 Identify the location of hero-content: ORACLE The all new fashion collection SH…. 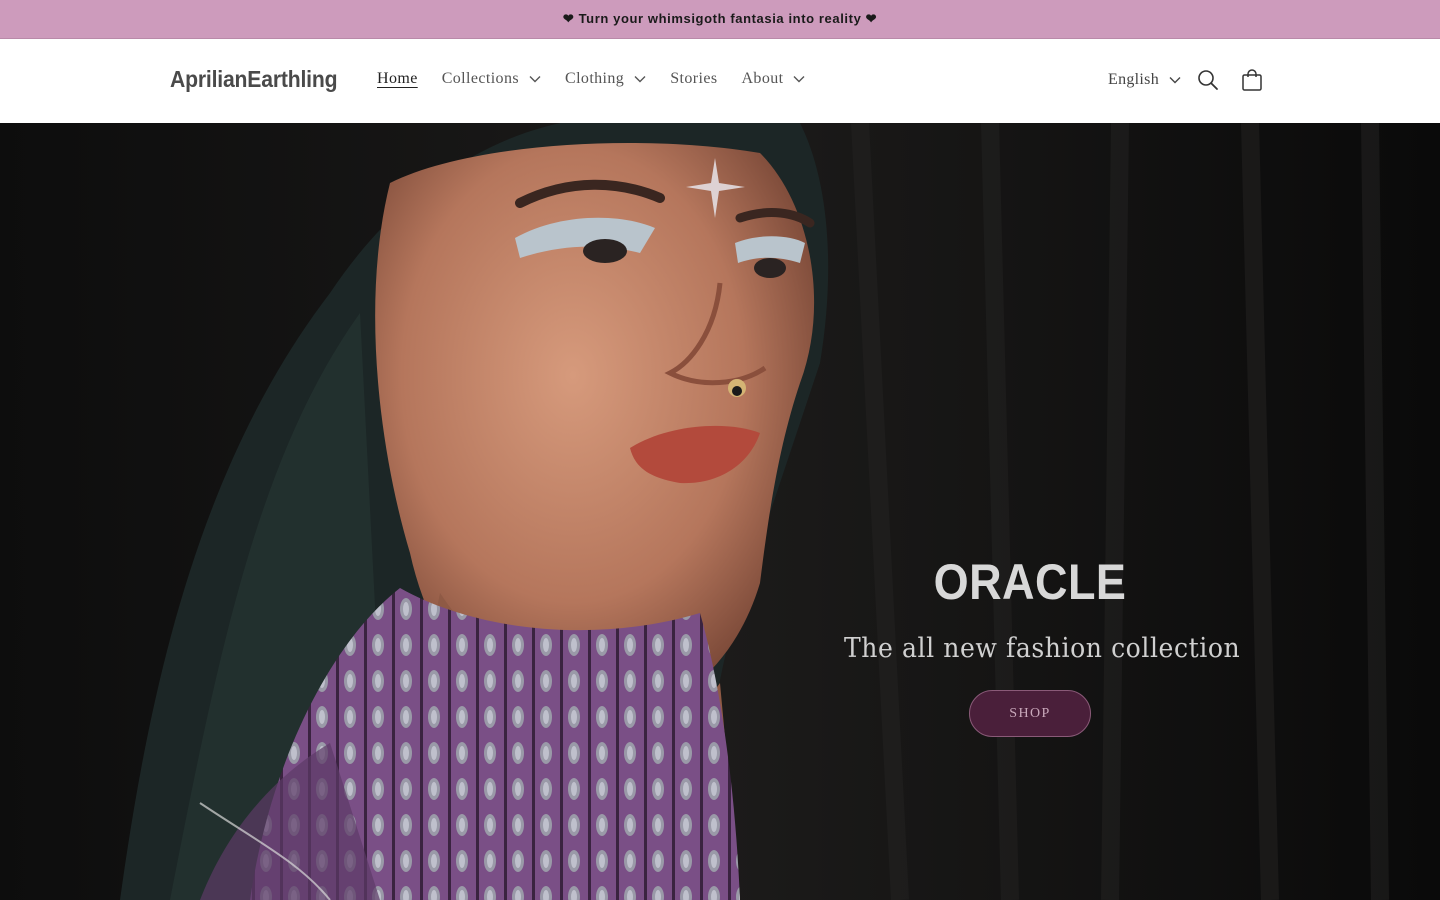
(1035, 645).